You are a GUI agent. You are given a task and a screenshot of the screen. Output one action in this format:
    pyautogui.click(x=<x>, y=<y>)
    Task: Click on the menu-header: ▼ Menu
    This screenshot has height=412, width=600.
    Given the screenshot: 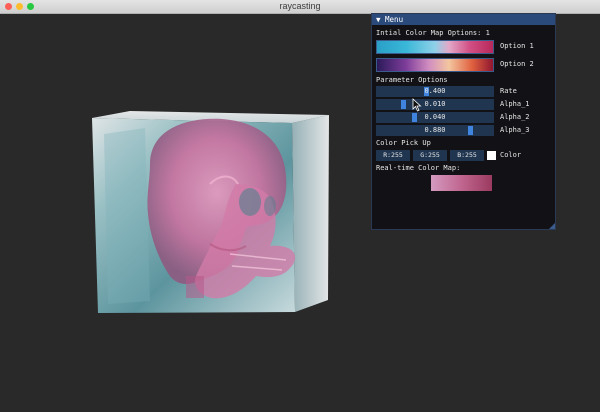 What is the action you would take?
    pyautogui.click(x=463, y=19)
    